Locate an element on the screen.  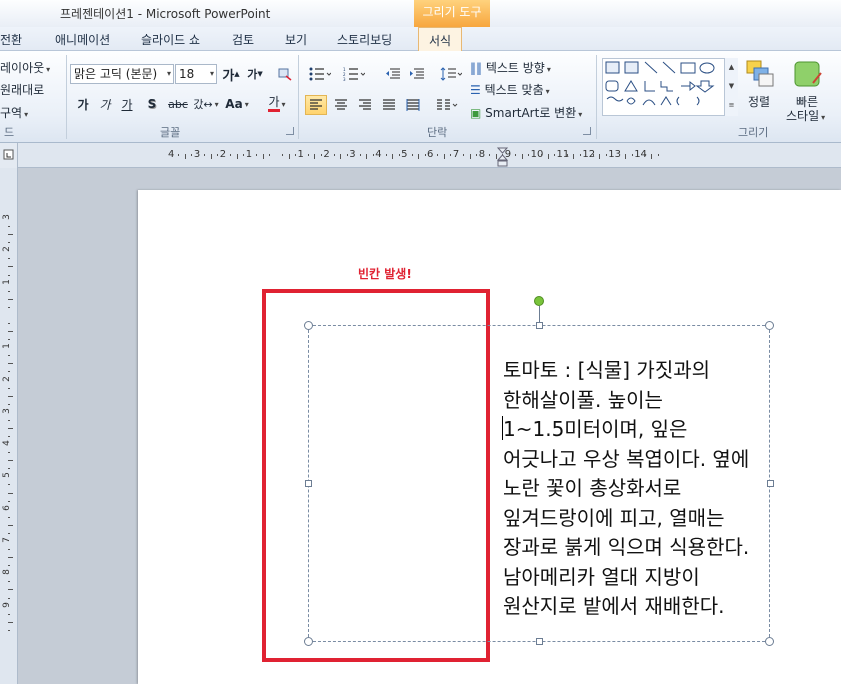
paragraph-dialog-launcher is located at coordinates (587, 131).